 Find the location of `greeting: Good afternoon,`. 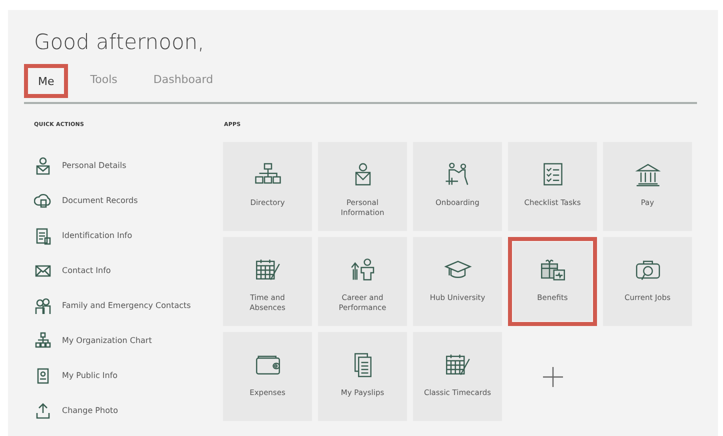

greeting: Good afternoon, is located at coordinates (120, 42).